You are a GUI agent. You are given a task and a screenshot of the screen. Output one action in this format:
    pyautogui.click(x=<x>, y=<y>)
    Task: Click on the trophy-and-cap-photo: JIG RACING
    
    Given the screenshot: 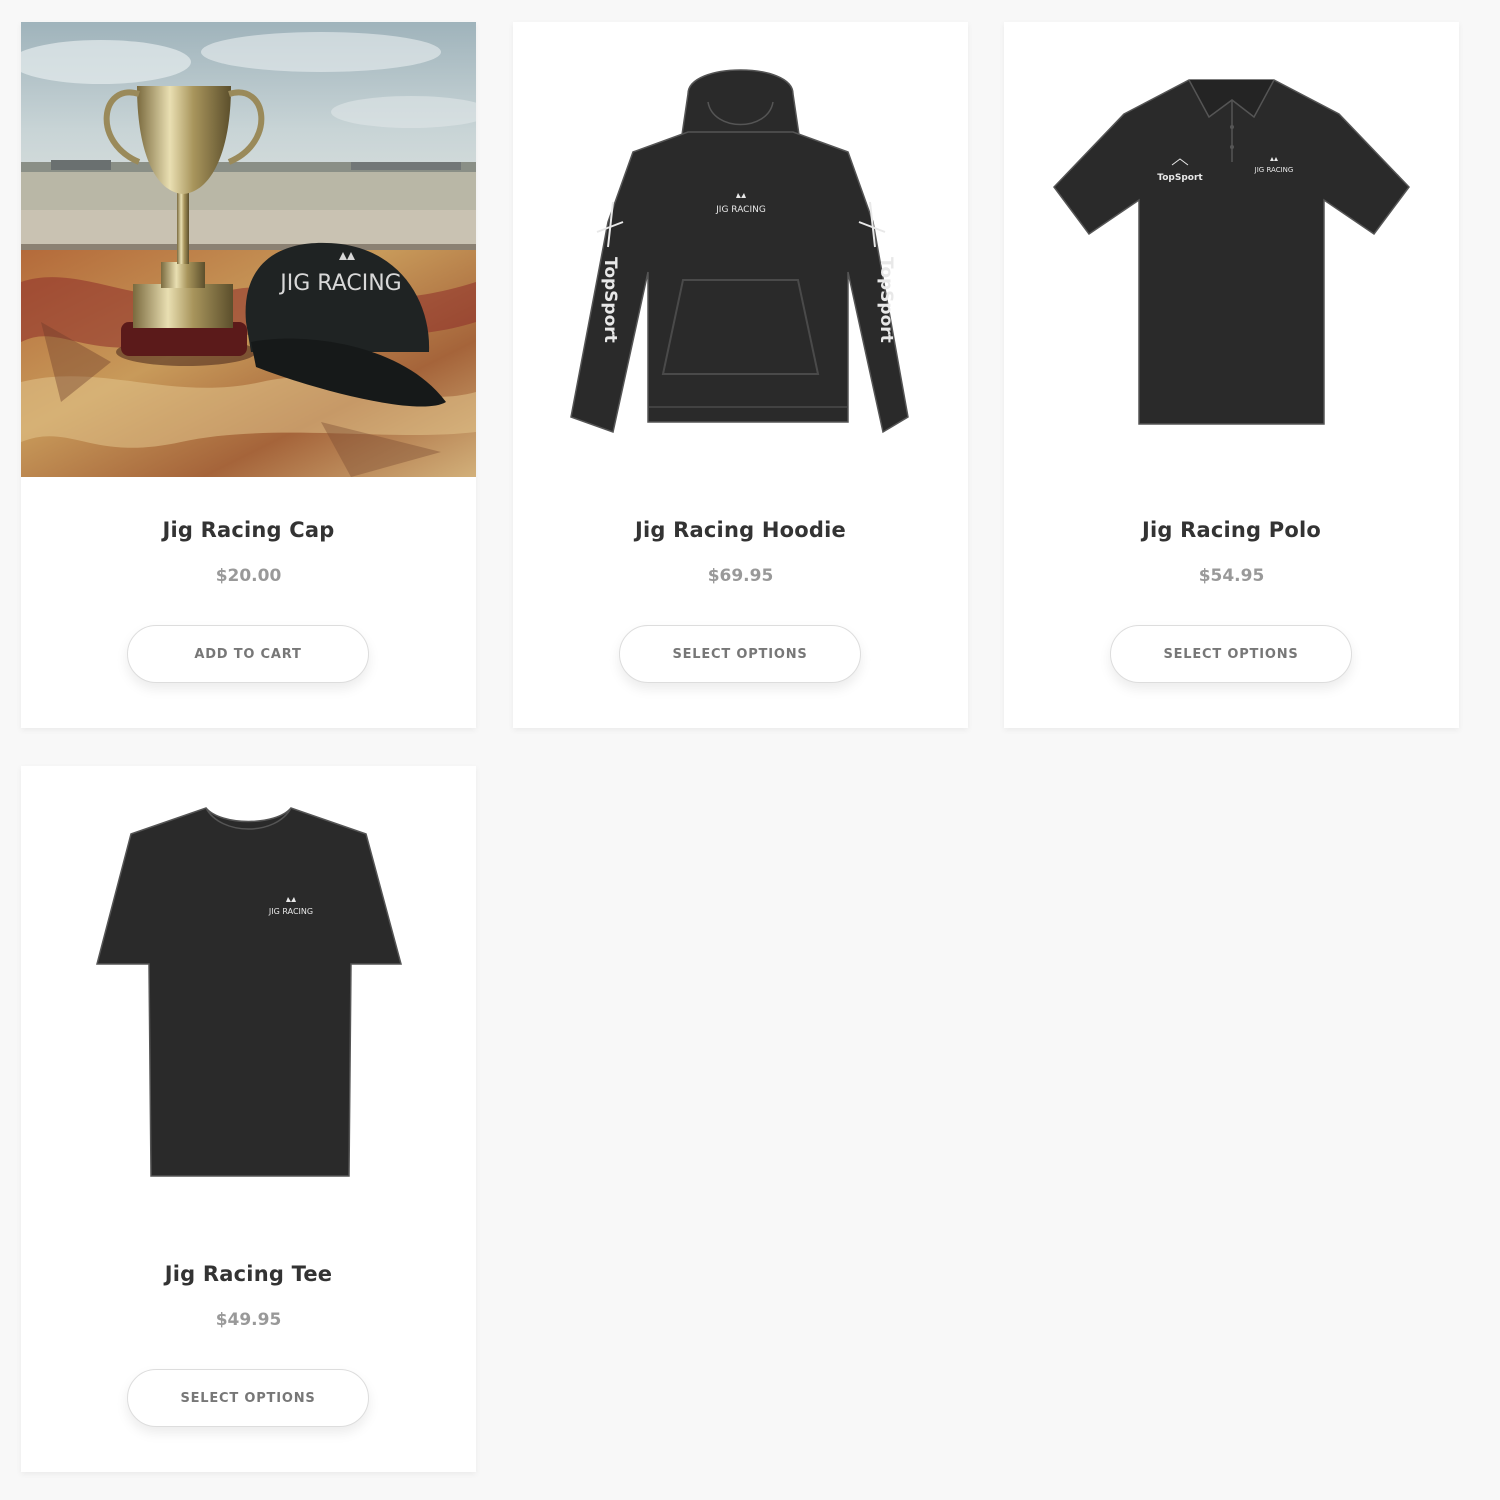 What is the action you would take?
    pyautogui.click(x=248, y=249)
    